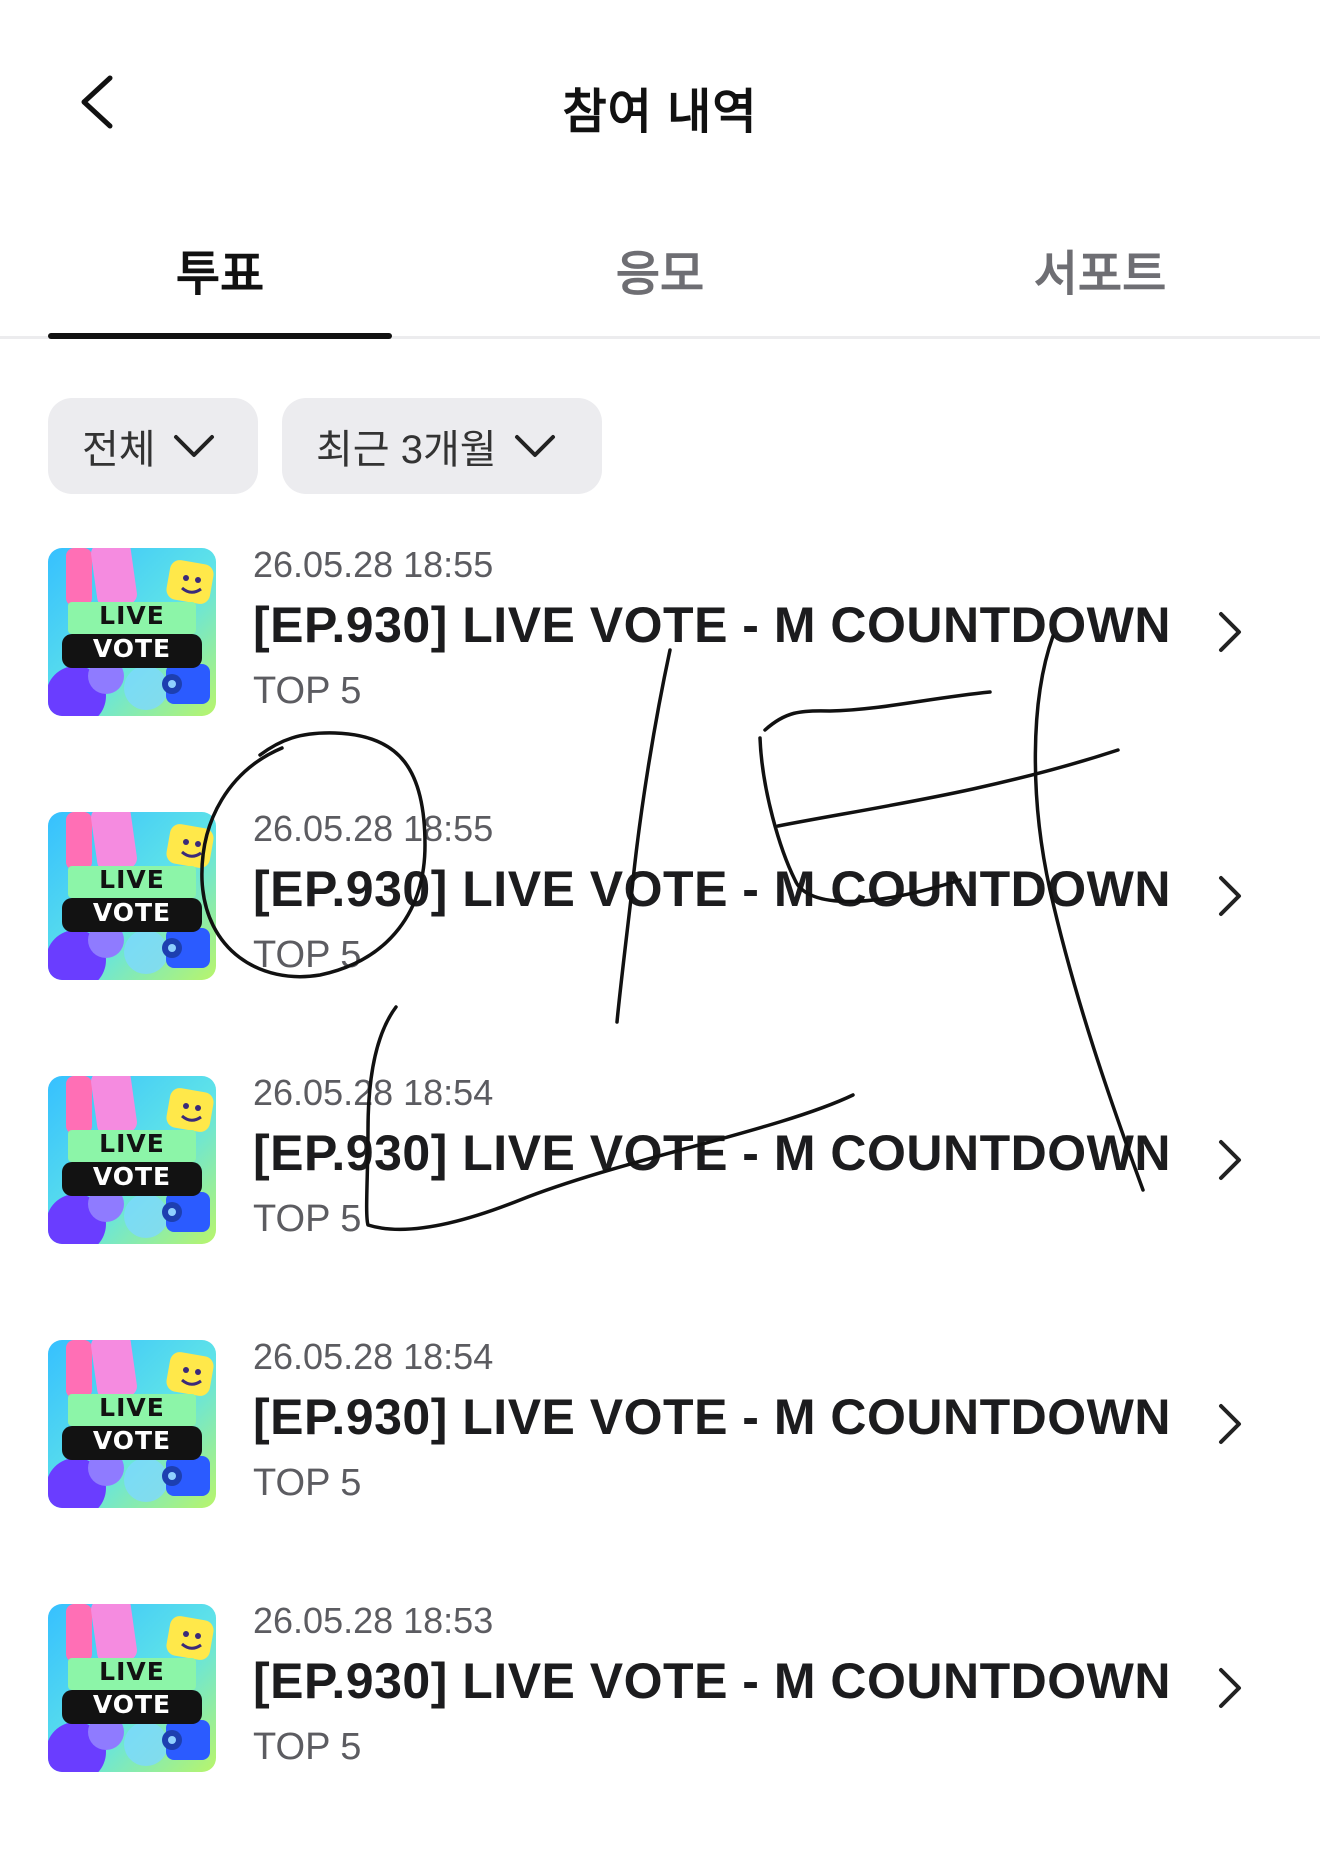 Image resolution: width=1320 pixels, height=1860 pixels. I want to click on tab-bar: 투표 응모 서포트, so click(660, 279).